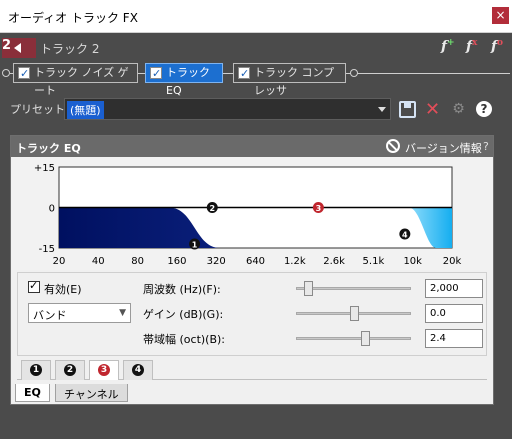 Image resolution: width=512 pixels, height=439 pixels. Describe the element at coordinates (50, 315) in the screenshot. I see `filter-type-value: バンド` at that location.